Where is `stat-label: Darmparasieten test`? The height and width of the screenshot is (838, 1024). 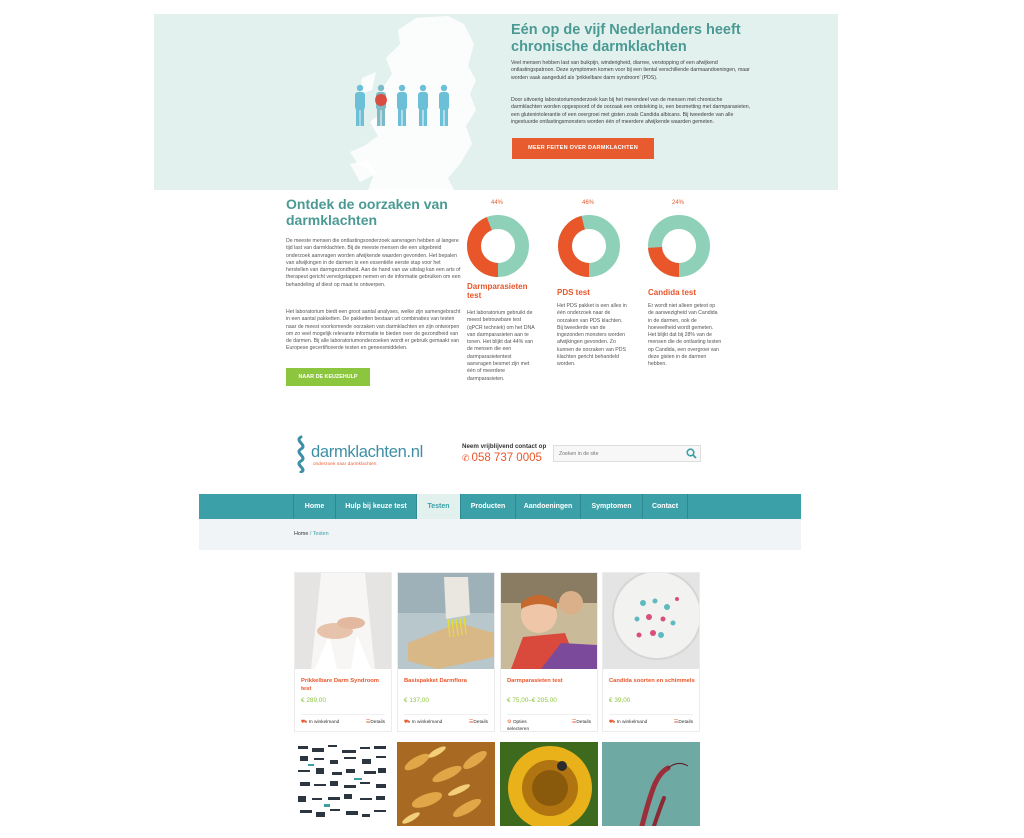
stat-label: Darmparasieten test is located at coordinates (497, 291).